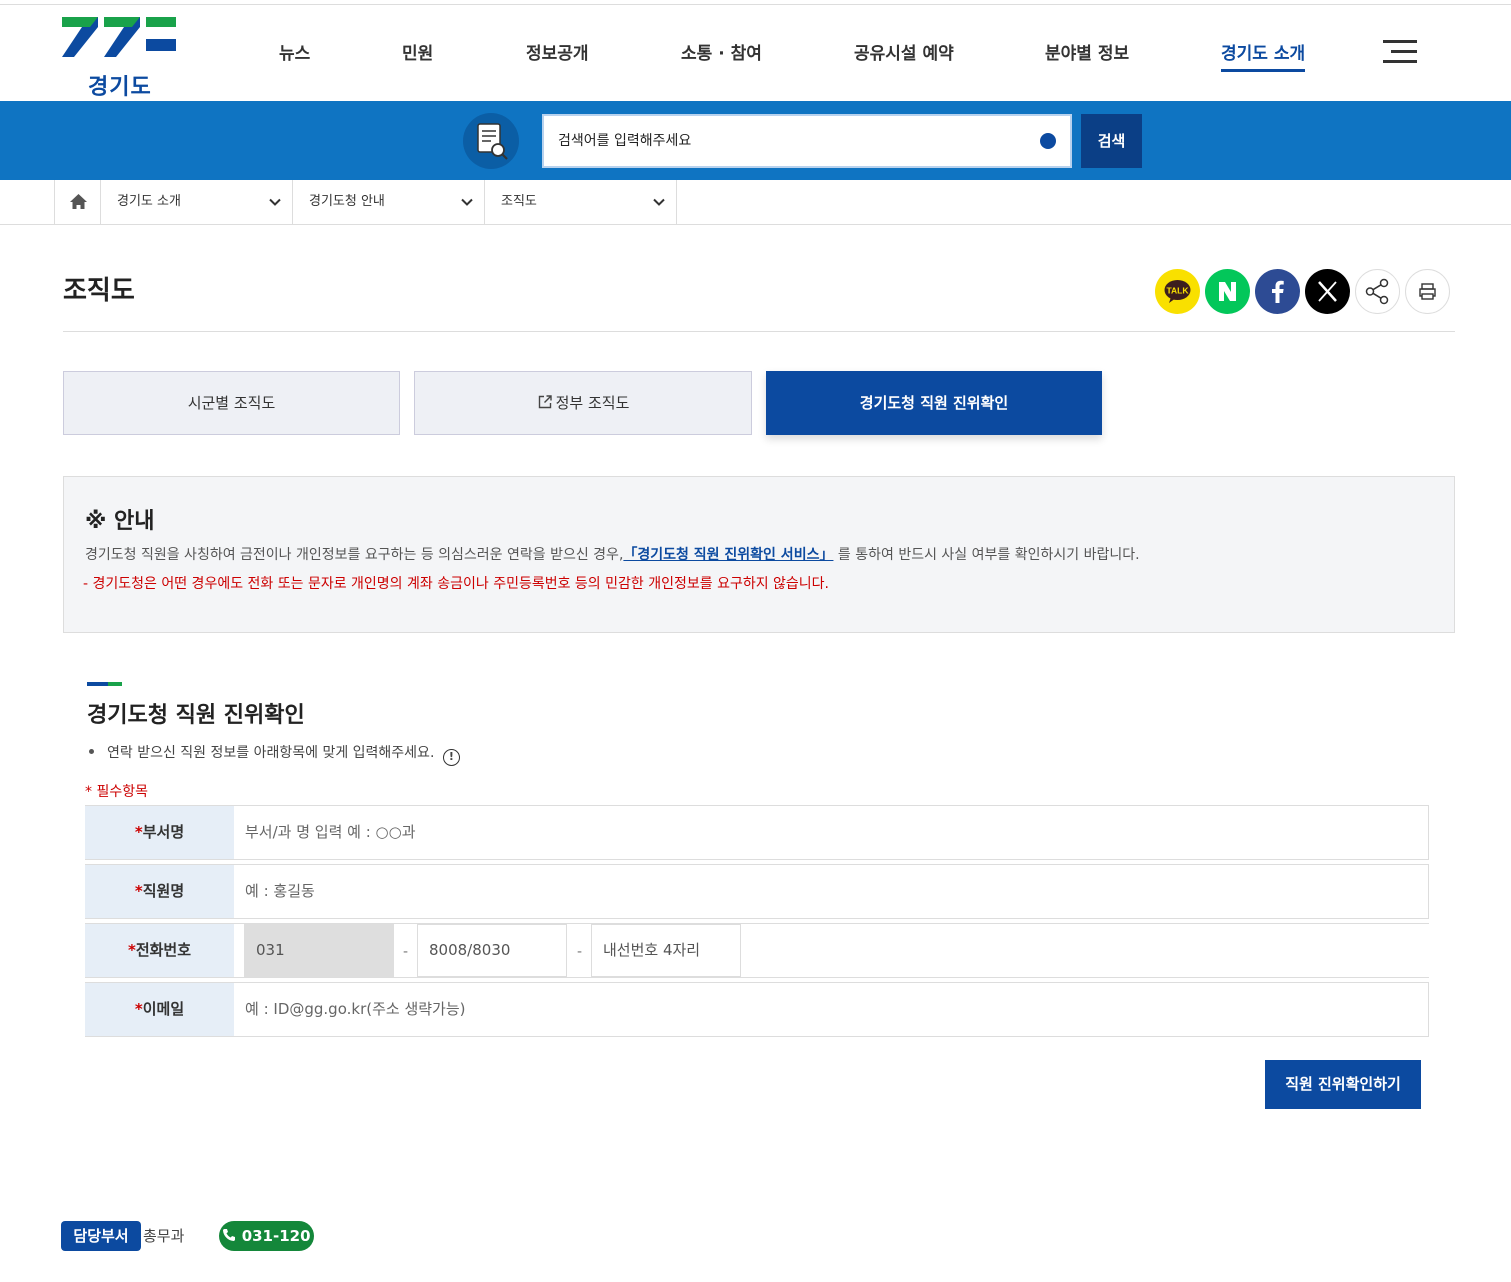  Describe the element at coordinates (163, 891) in the screenshot. I see `name-label-text: 직원명` at that location.